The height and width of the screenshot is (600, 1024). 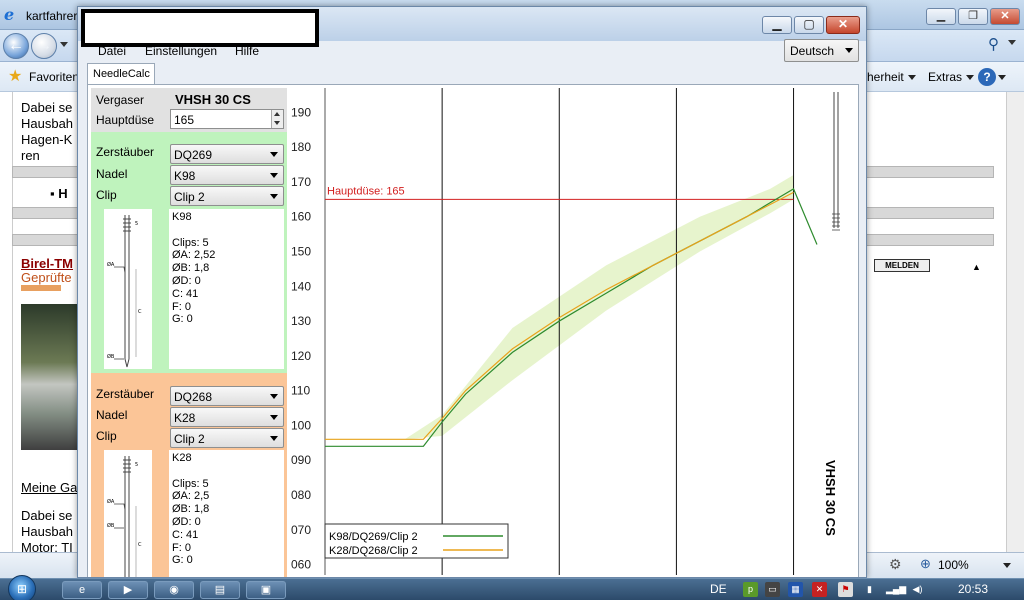 What do you see at coordinates (226, 471) in the screenshot?
I see `setup-2-info-line` at bounding box center [226, 471].